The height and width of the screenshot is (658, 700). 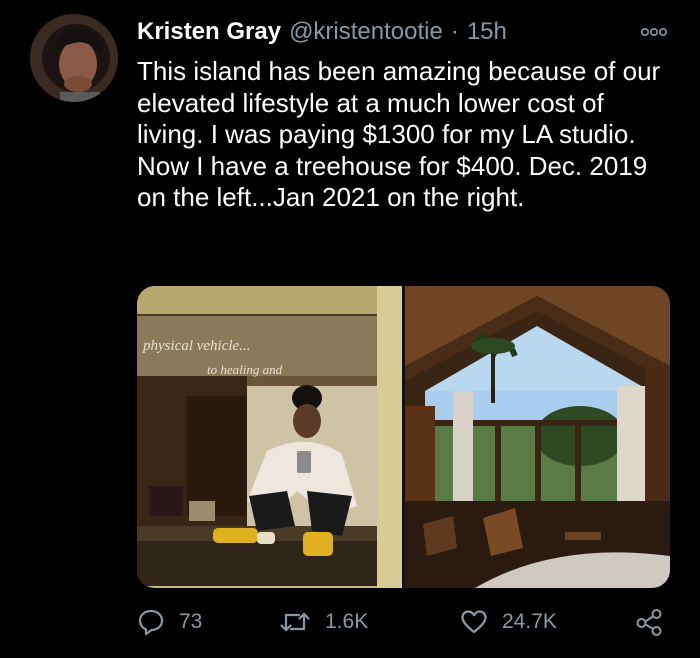 What do you see at coordinates (649, 622) in the screenshot?
I see `share-nodes-icon` at bounding box center [649, 622].